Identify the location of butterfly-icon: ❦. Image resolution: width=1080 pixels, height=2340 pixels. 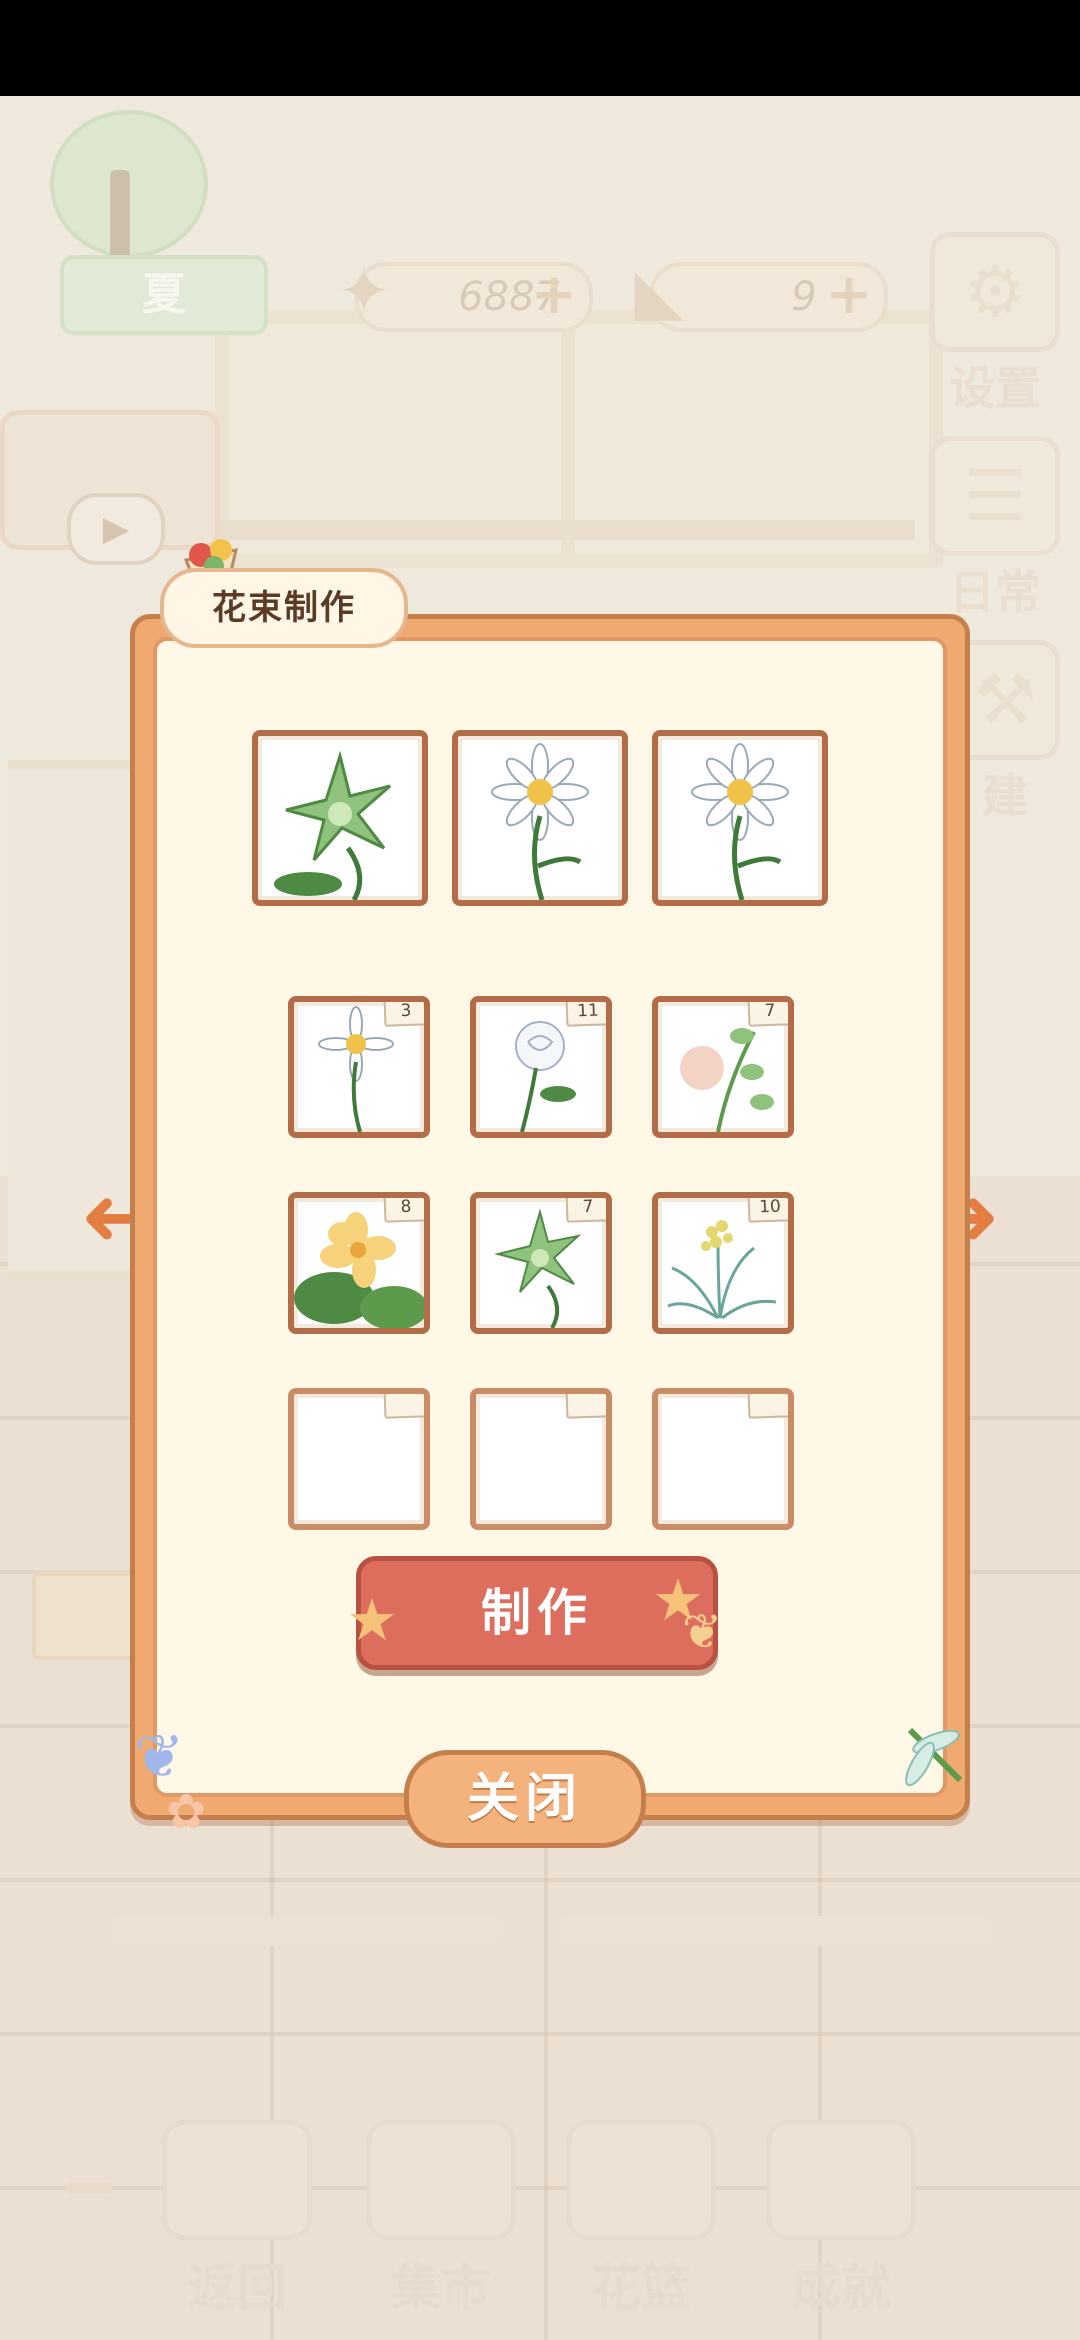
(159, 1757).